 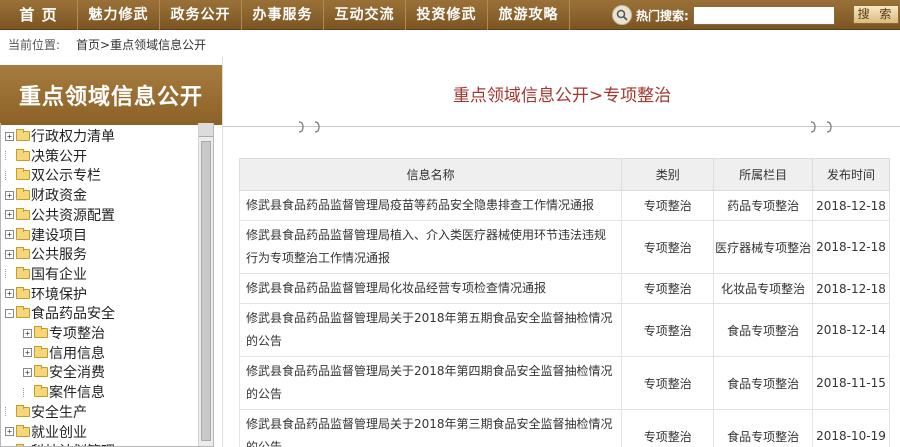 I want to click on tree-item-label: 安全生产, so click(x=59, y=412).